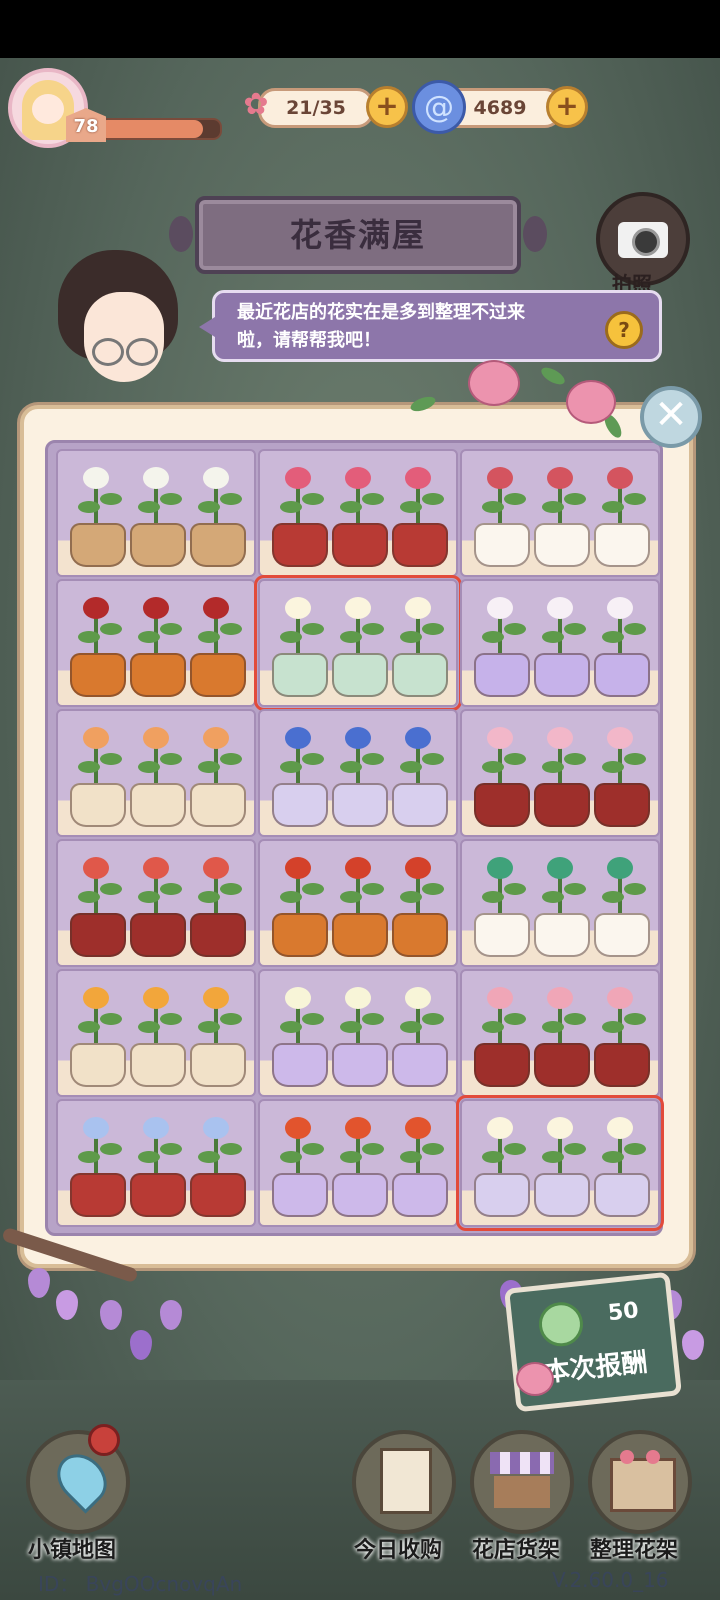 The height and width of the screenshot is (1600, 720). I want to click on shopkeeper-character, so click(120, 320).